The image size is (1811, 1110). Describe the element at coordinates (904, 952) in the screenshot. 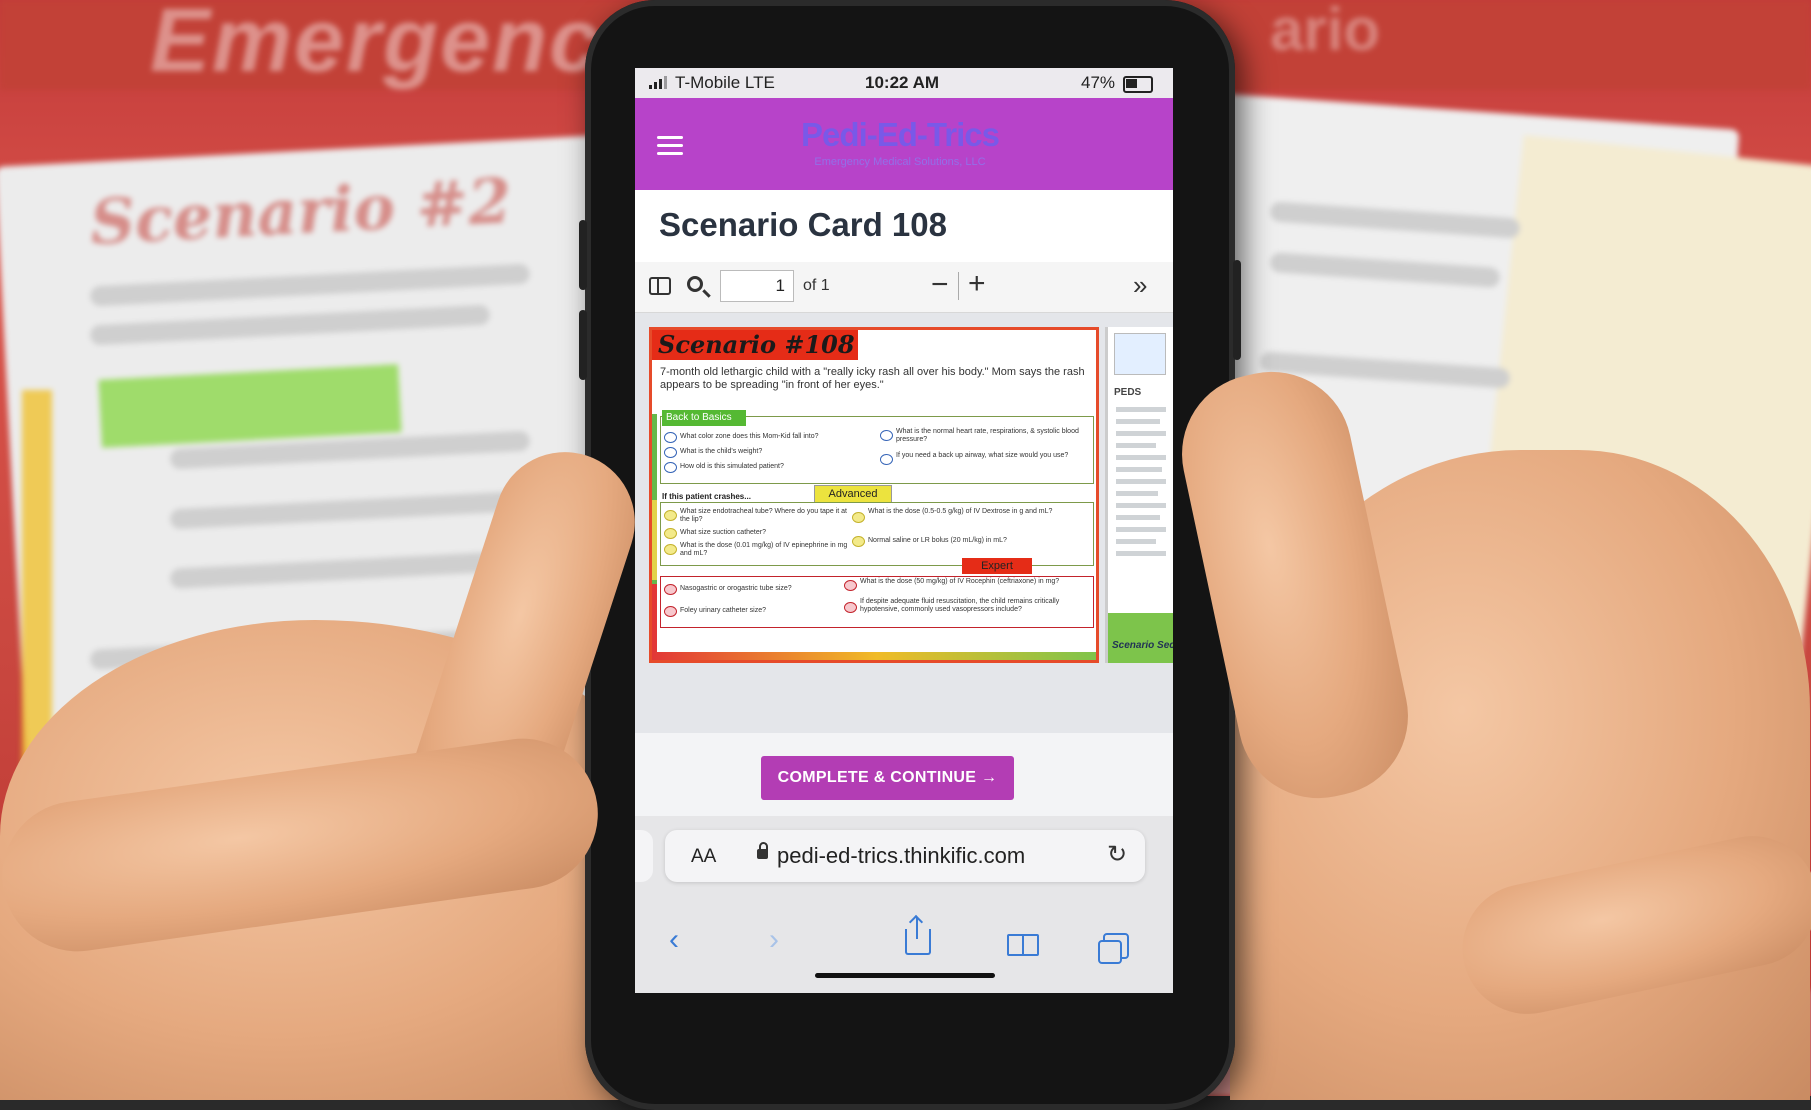

I see `browser-toolbar: ‹ ›` at that location.